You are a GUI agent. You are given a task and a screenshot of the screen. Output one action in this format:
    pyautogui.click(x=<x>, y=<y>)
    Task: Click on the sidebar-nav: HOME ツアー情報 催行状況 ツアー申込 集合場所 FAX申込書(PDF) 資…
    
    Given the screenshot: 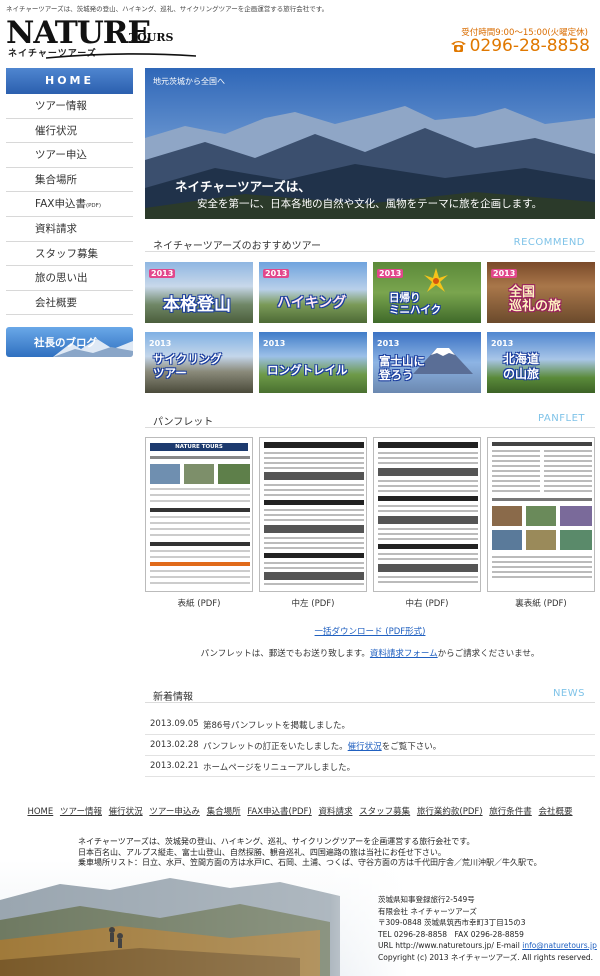 What is the action you would take?
    pyautogui.click(x=69, y=213)
    